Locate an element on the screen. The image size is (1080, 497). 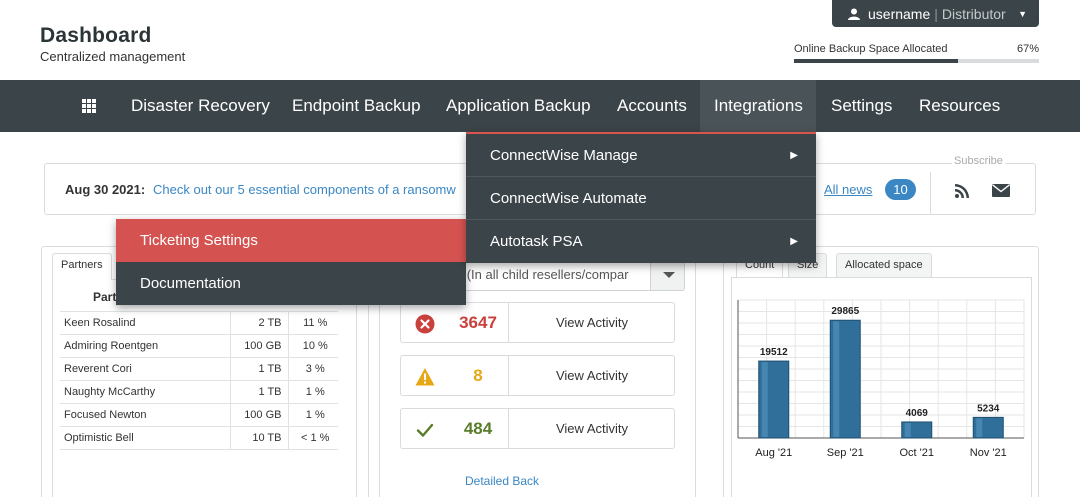
warning-count: 8 is located at coordinates (478, 375).